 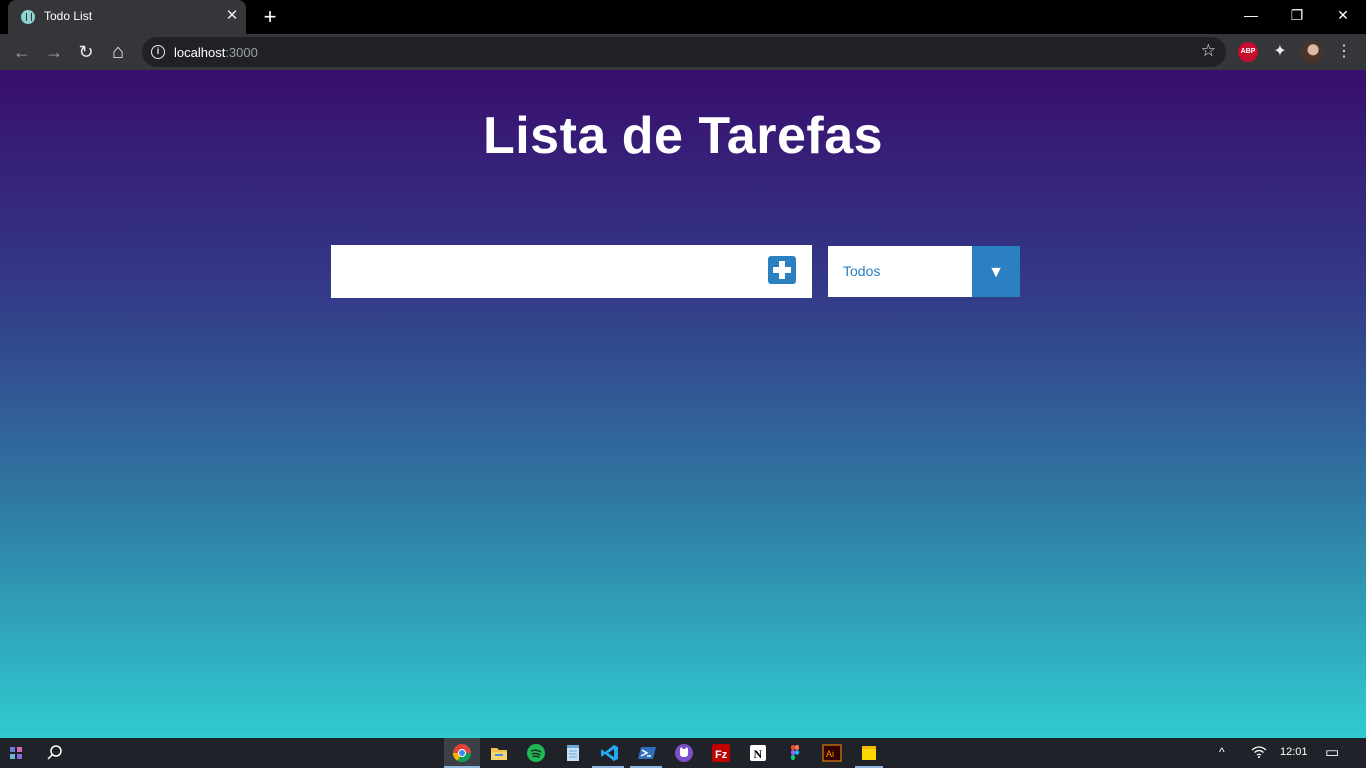 What do you see at coordinates (1332, 752) in the screenshot?
I see `notifications-icon: ▭` at bounding box center [1332, 752].